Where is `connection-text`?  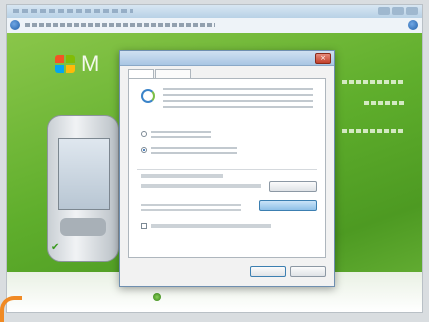
connection-text is located at coordinates (191, 207).